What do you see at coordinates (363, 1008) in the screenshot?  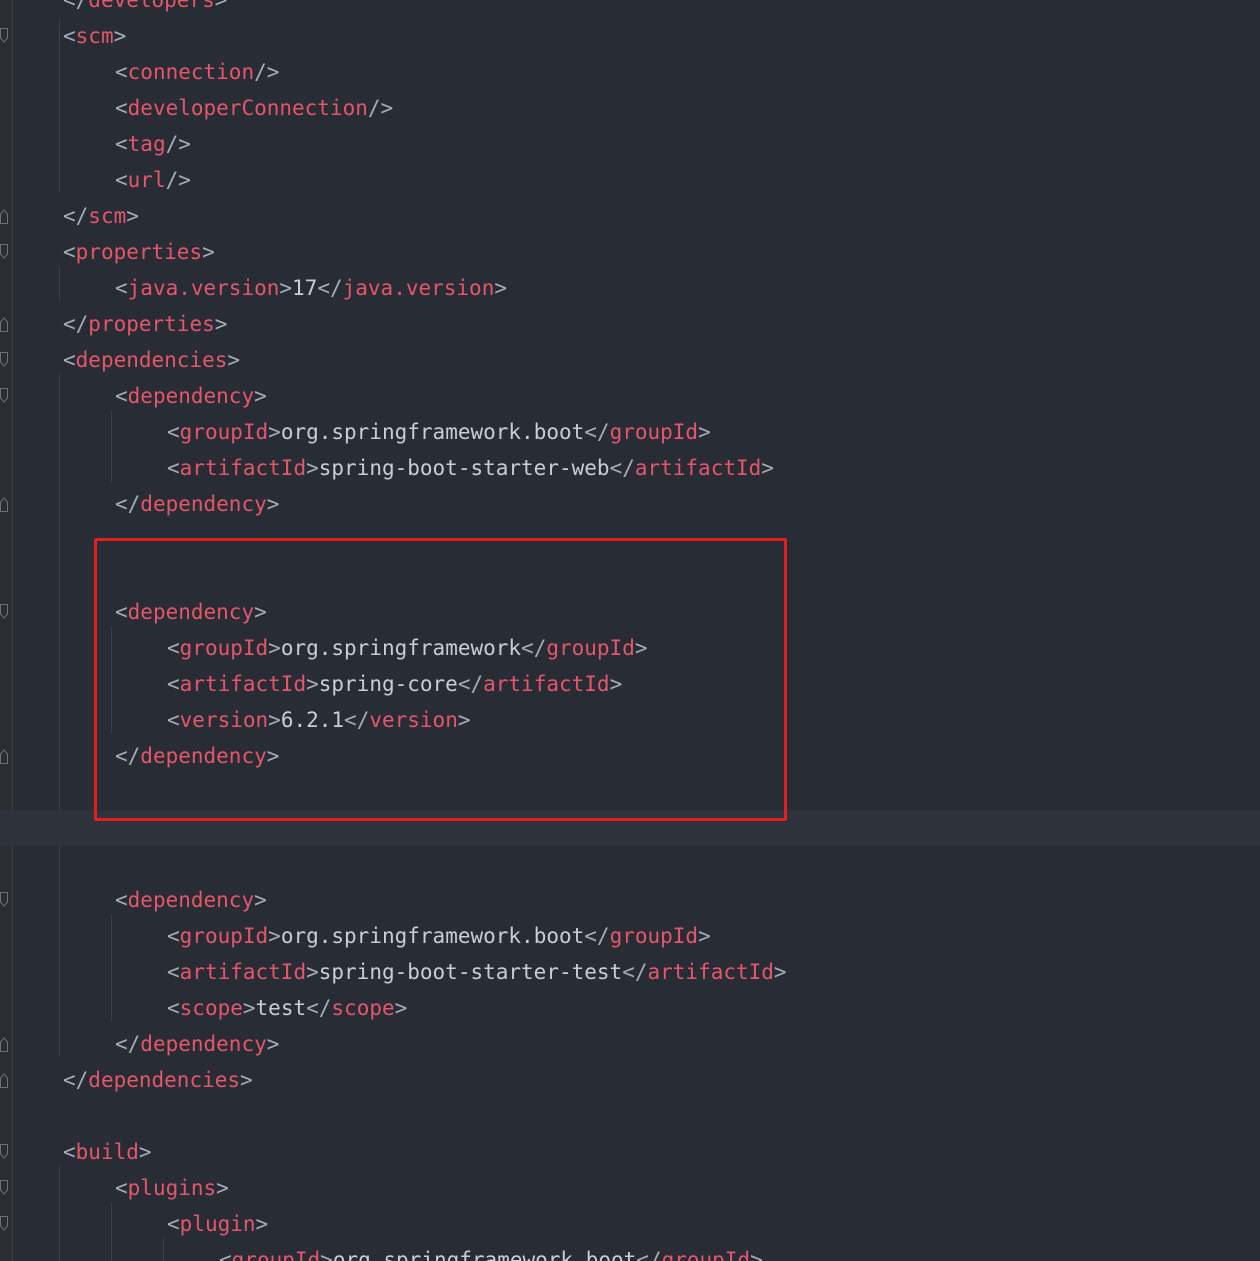 I see `xml-tag-name: scope` at bounding box center [363, 1008].